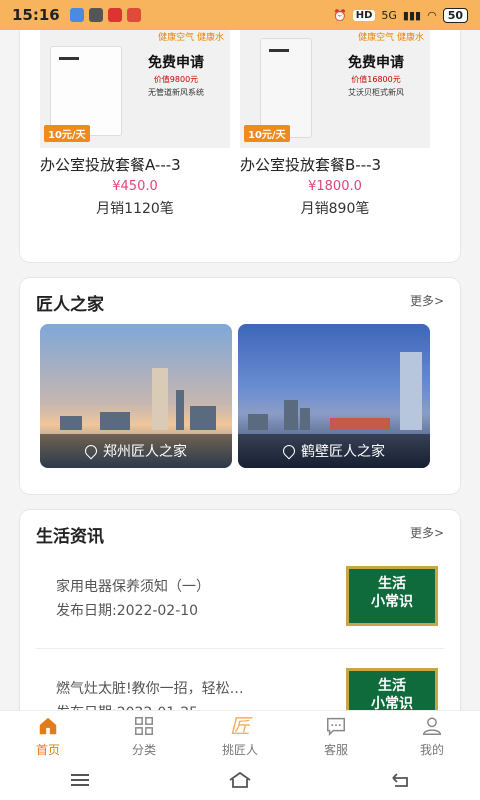 This screenshot has width=480, height=800. I want to click on product-name: 办公室投放套餐B---3, so click(311, 165).